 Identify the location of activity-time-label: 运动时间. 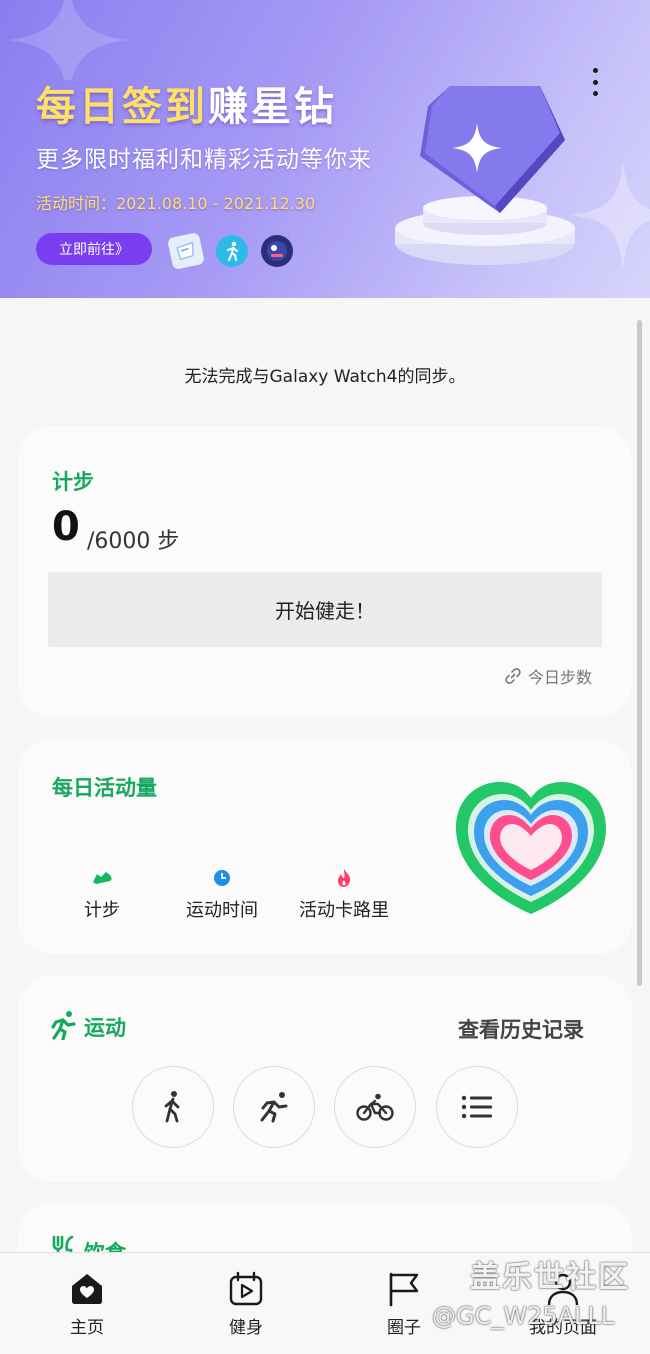
(222, 910).